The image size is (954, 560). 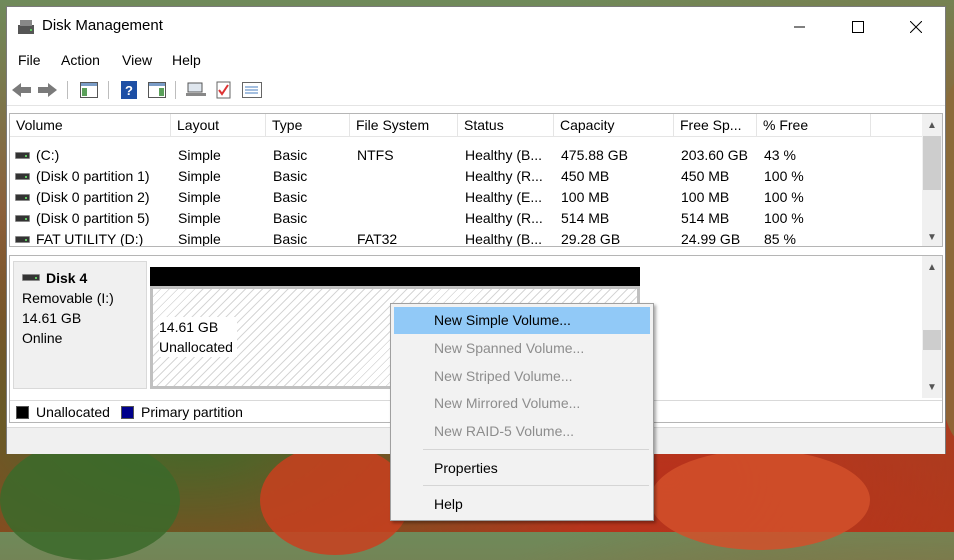 I want to click on close-icon, so click(x=916, y=27).